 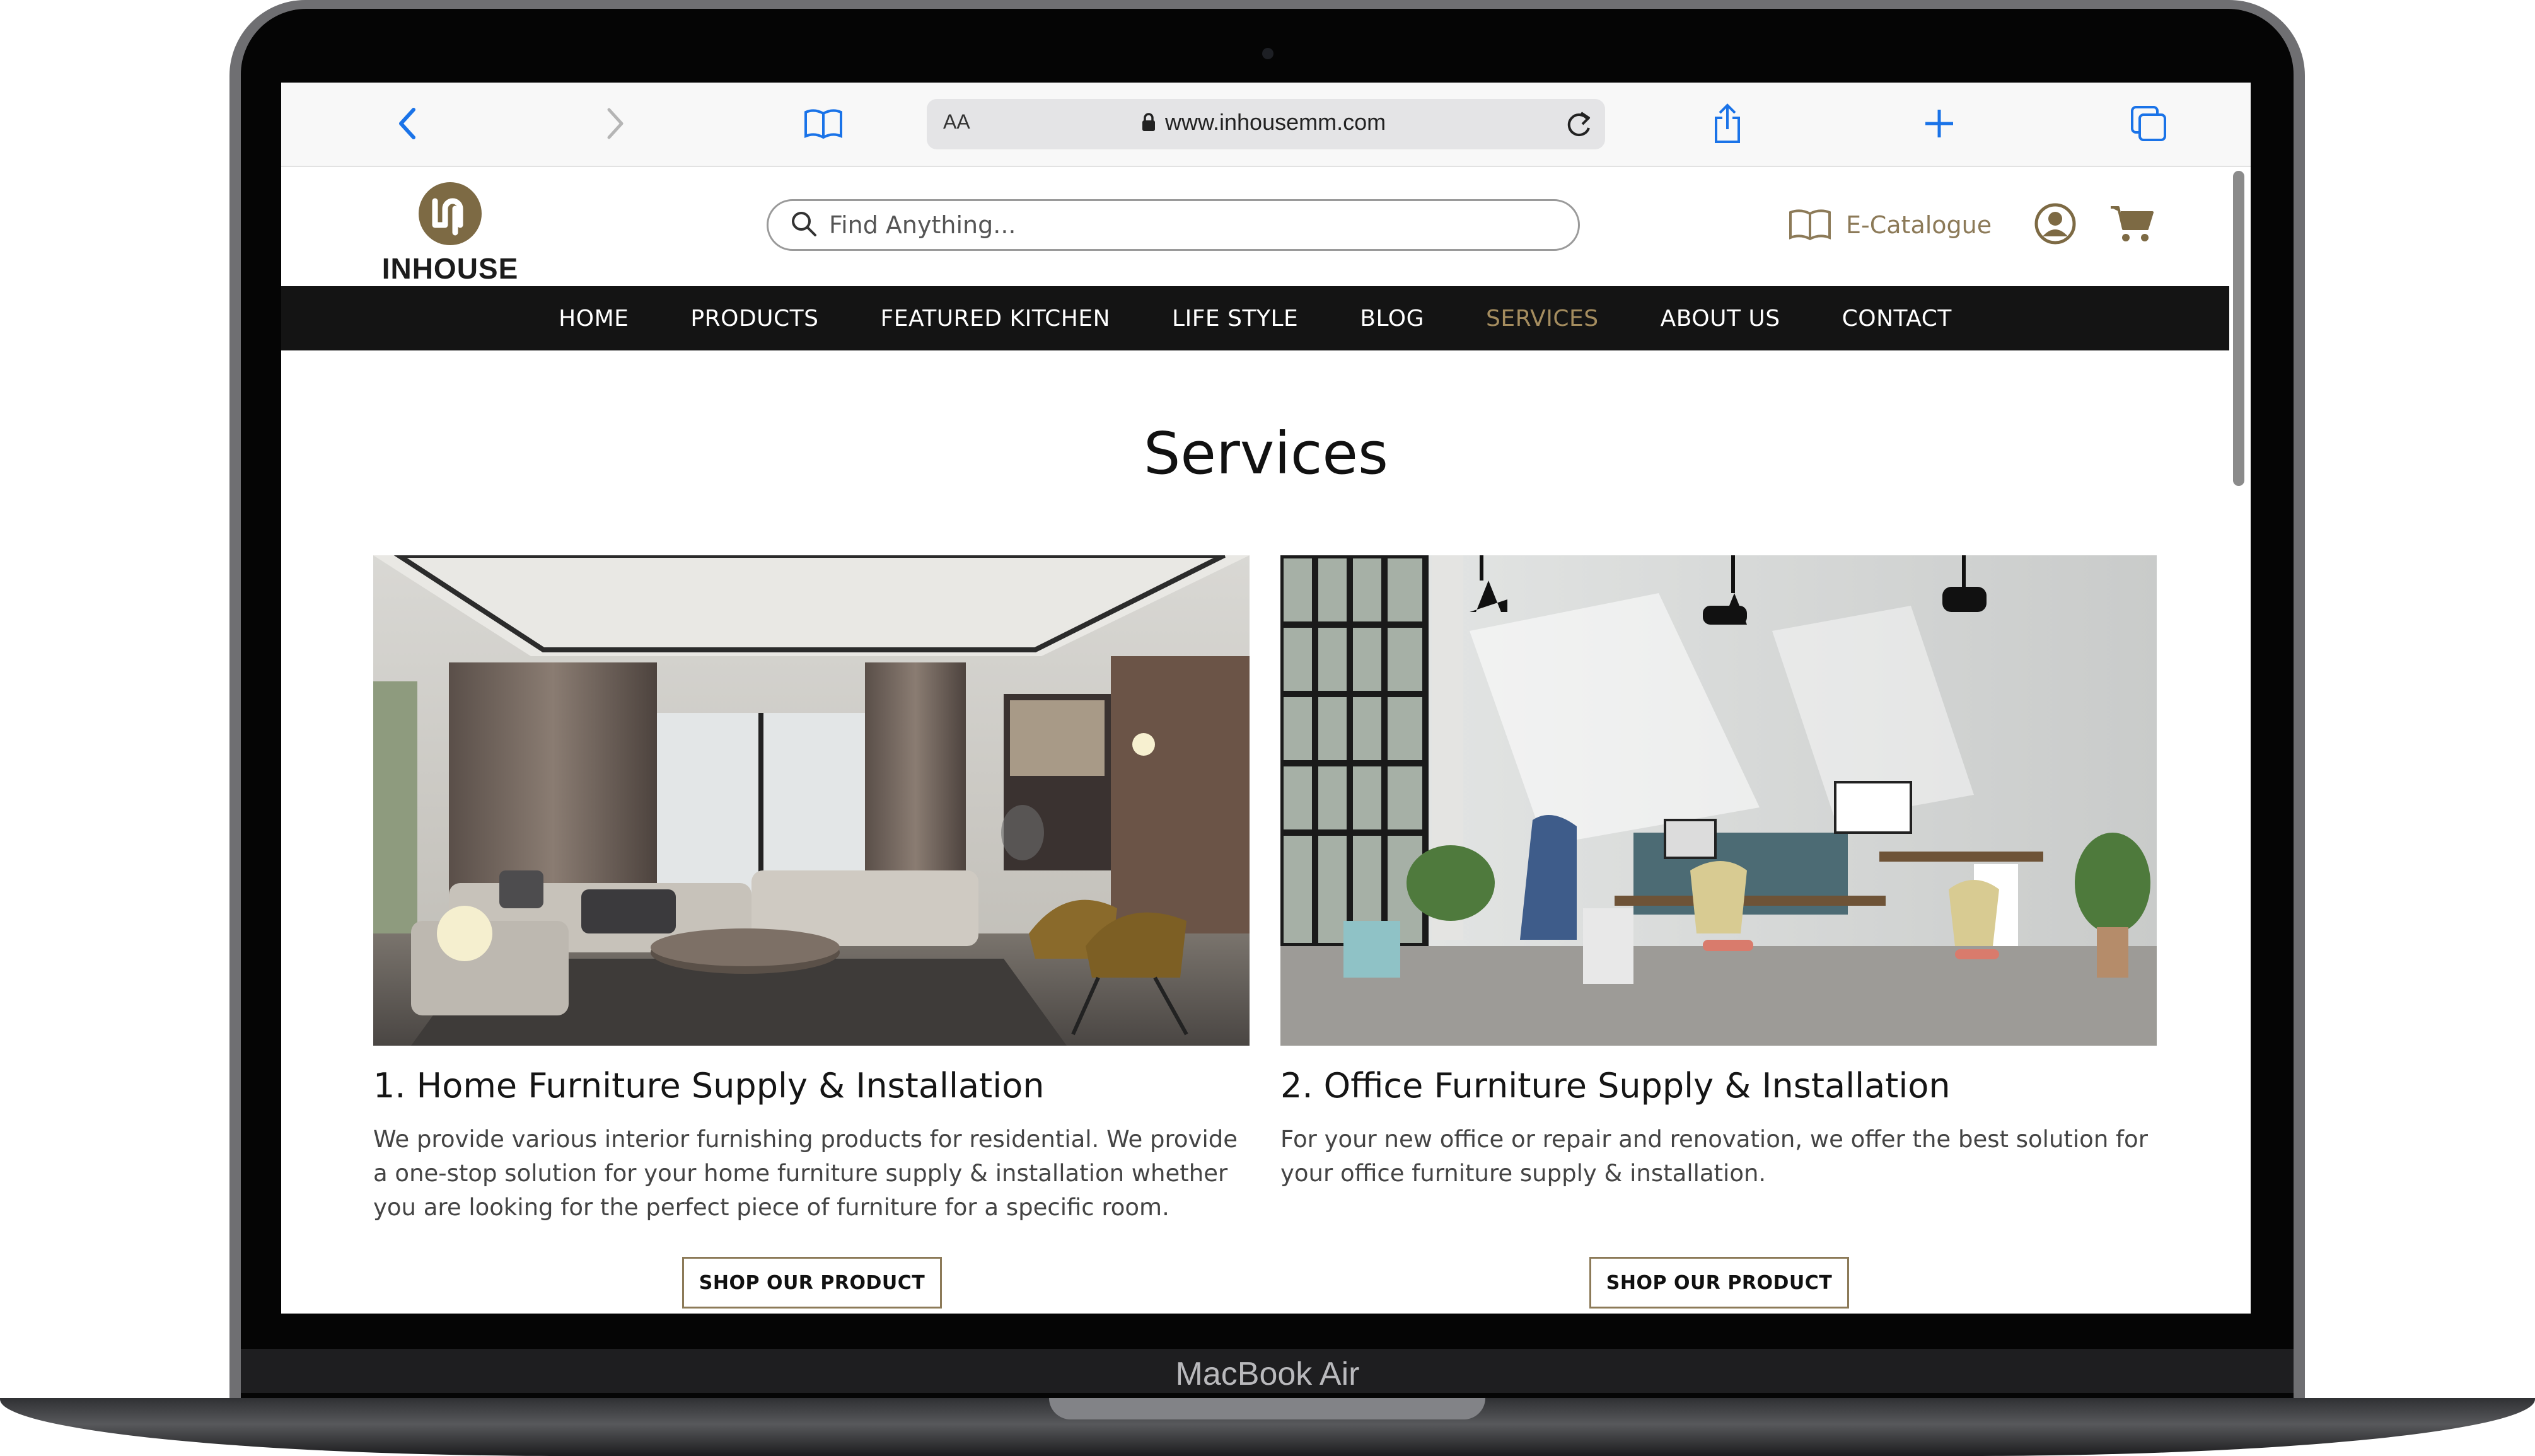 What do you see at coordinates (1148, 122) in the screenshot?
I see `lock-icon` at bounding box center [1148, 122].